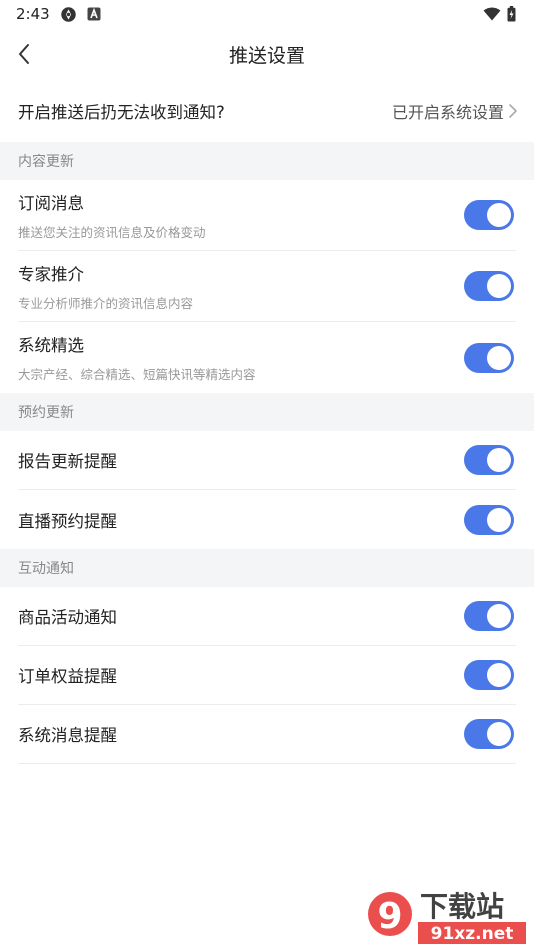 The width and height of the screenshot is (534, 950). Describe the element at coordinates (67, 521) in the screenshot. I see `setting-title: 直播预约提醒` at that location.